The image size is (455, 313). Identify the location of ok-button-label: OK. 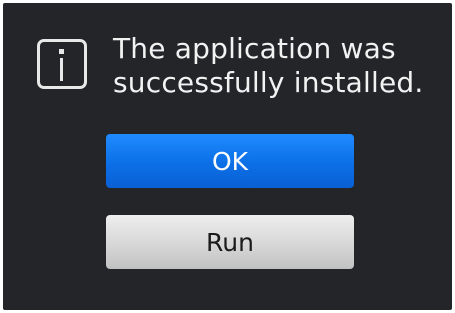
(230, 161).